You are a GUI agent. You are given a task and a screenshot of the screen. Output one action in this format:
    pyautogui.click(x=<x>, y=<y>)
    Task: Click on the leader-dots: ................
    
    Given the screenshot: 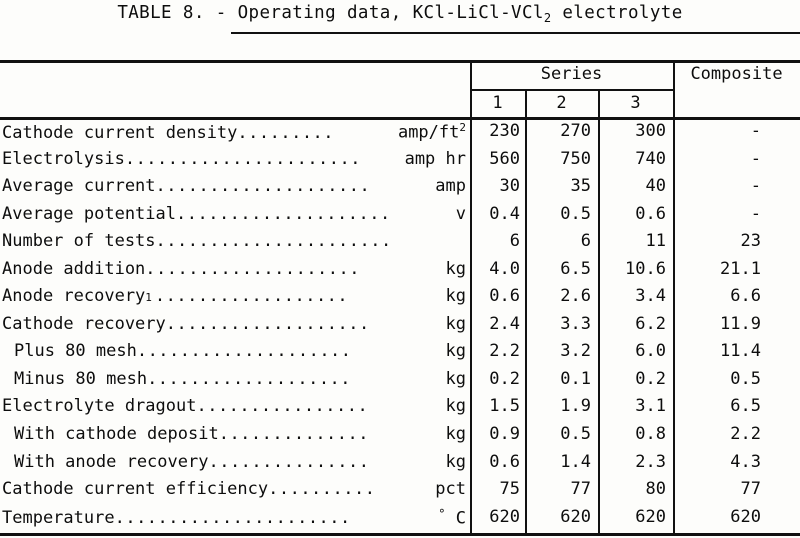 What is the action you would take?
    pyautogui.click(x=282, y=406)
    